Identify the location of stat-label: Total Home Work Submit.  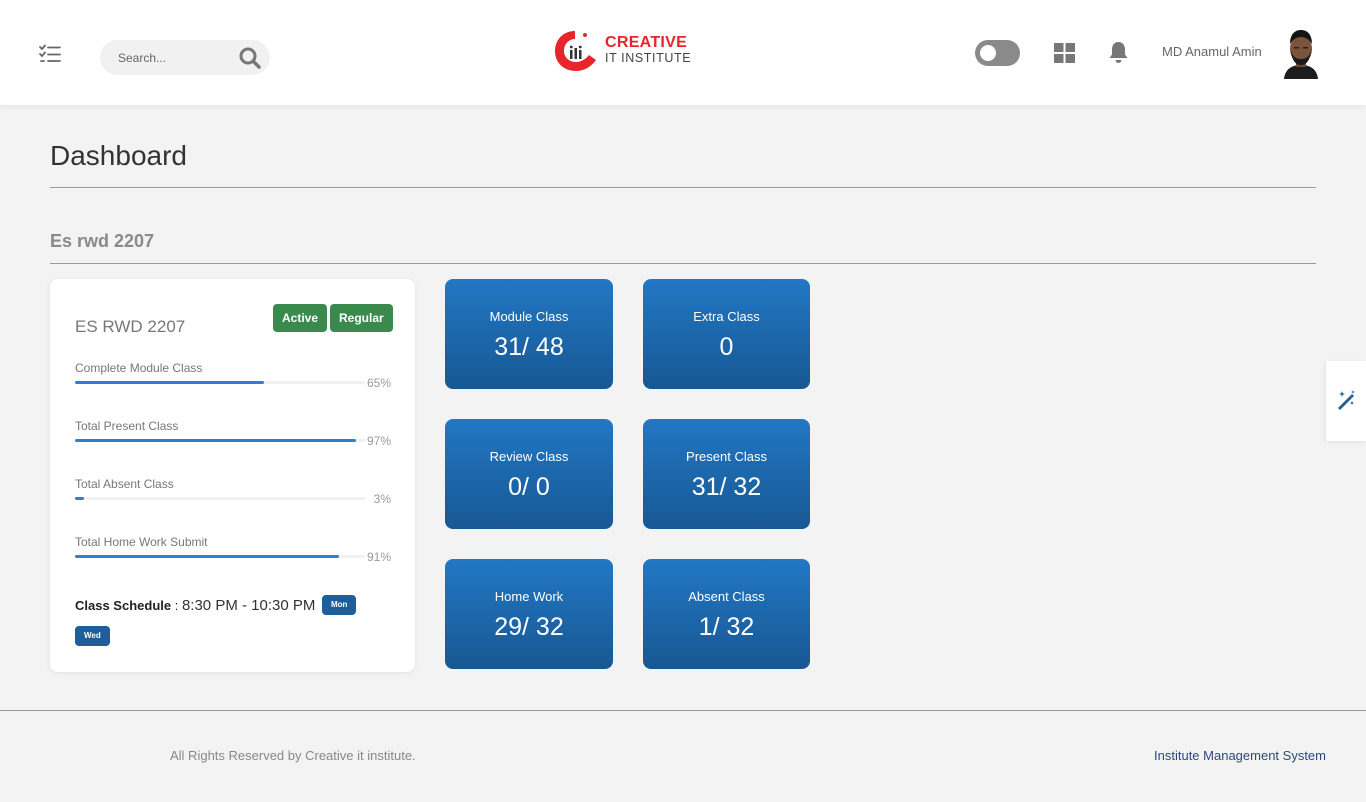
(141, 542).